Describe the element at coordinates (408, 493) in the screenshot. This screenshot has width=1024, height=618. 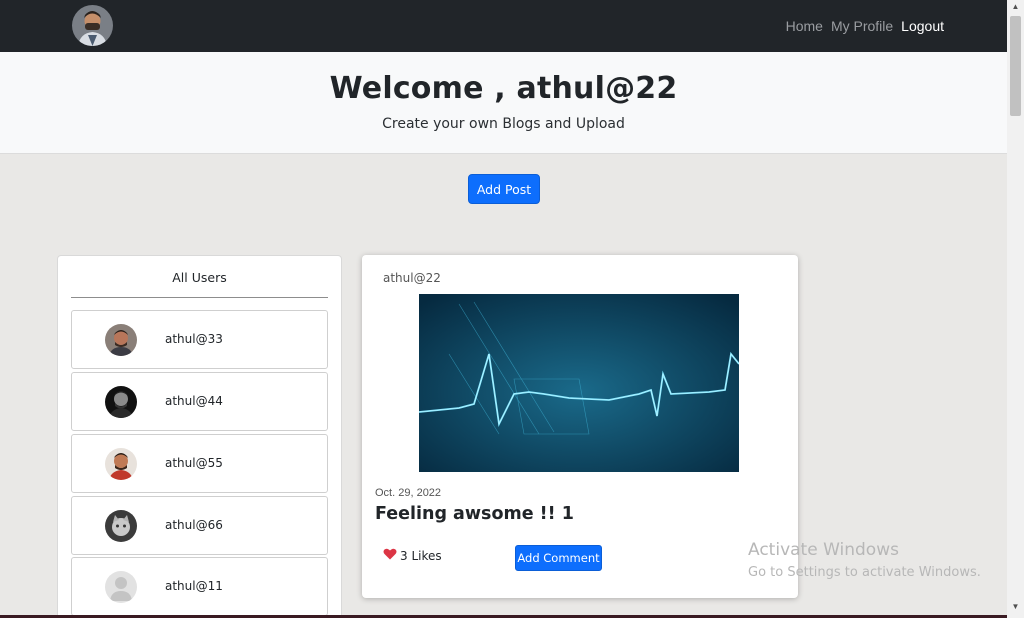
I see `post-date: Oct. 29, 2022` at that location.